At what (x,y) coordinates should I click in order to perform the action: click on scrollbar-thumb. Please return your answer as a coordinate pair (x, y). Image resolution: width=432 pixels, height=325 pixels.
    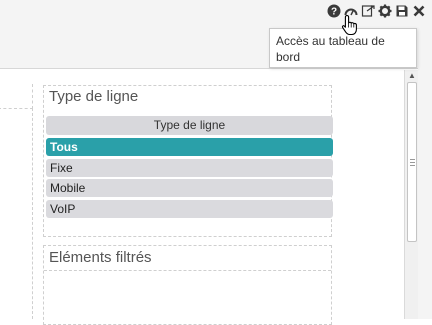
    Looking at the image, I should click on (412, 162).